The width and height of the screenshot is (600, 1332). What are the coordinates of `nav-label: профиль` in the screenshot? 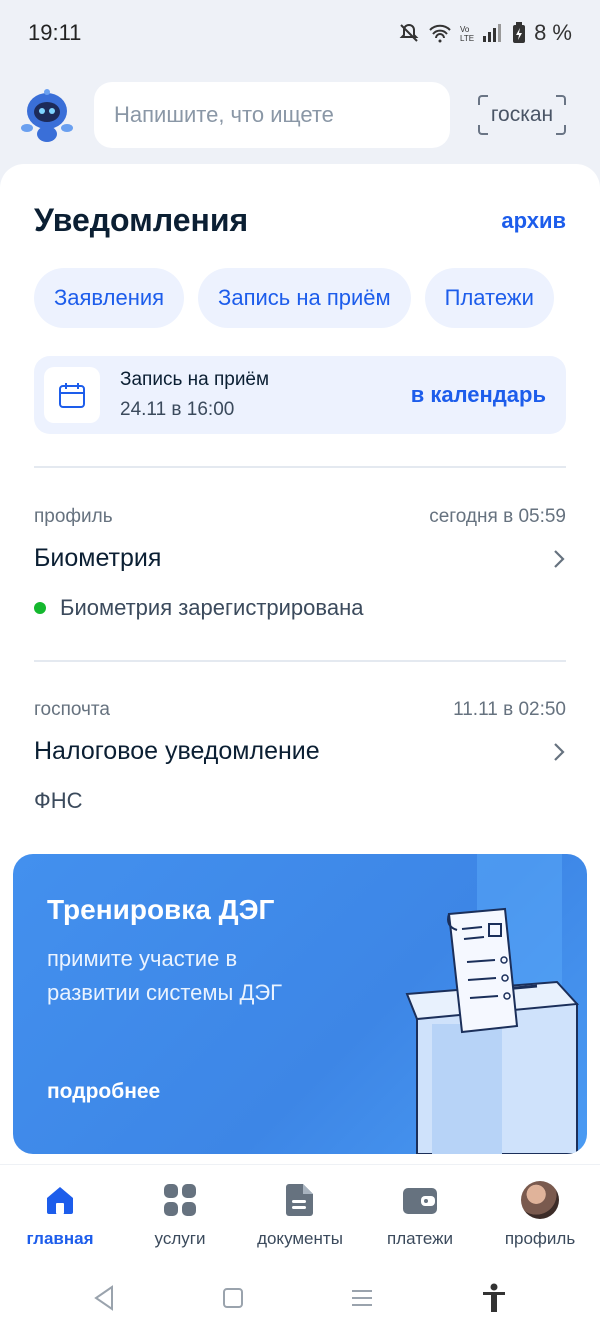 It's located at (540, 1238).